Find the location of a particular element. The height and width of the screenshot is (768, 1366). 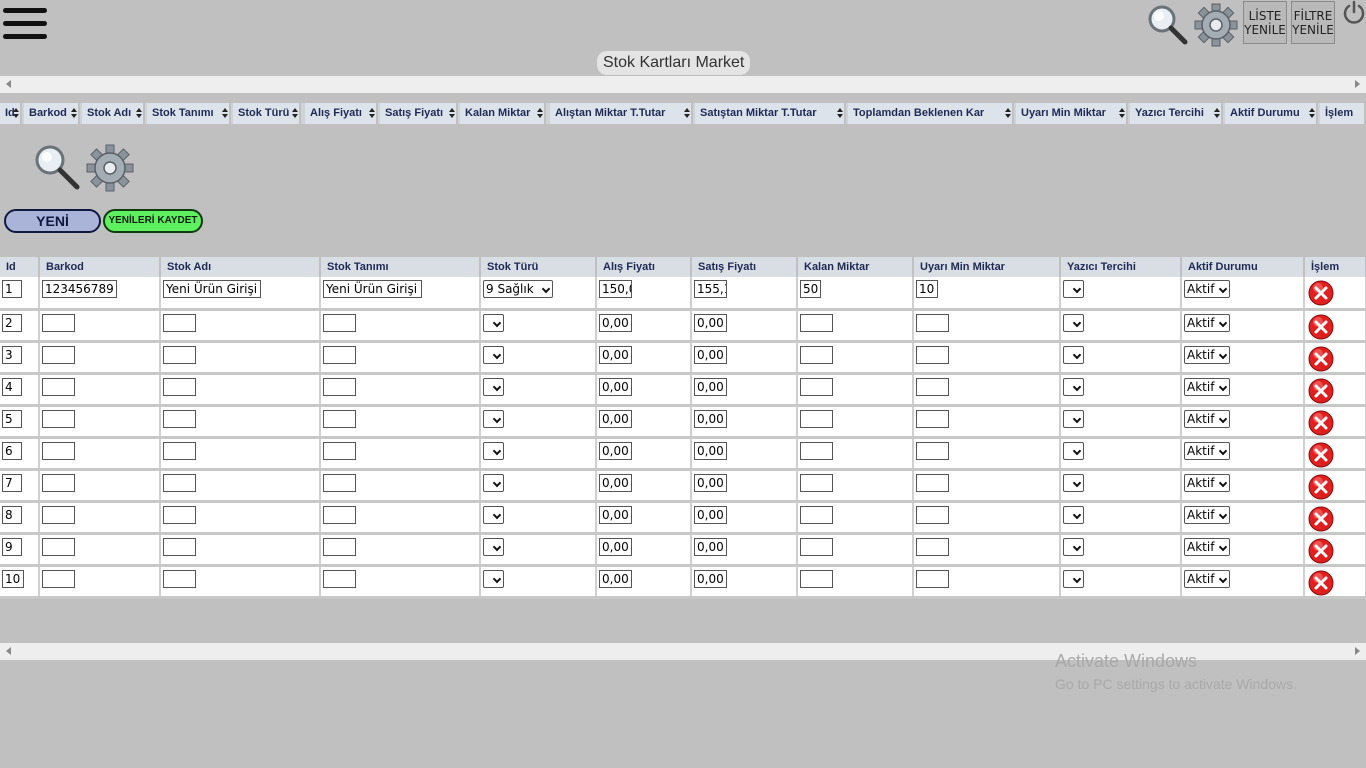

purchase-price-field: 150,00 is located at coordinates (615, 289).